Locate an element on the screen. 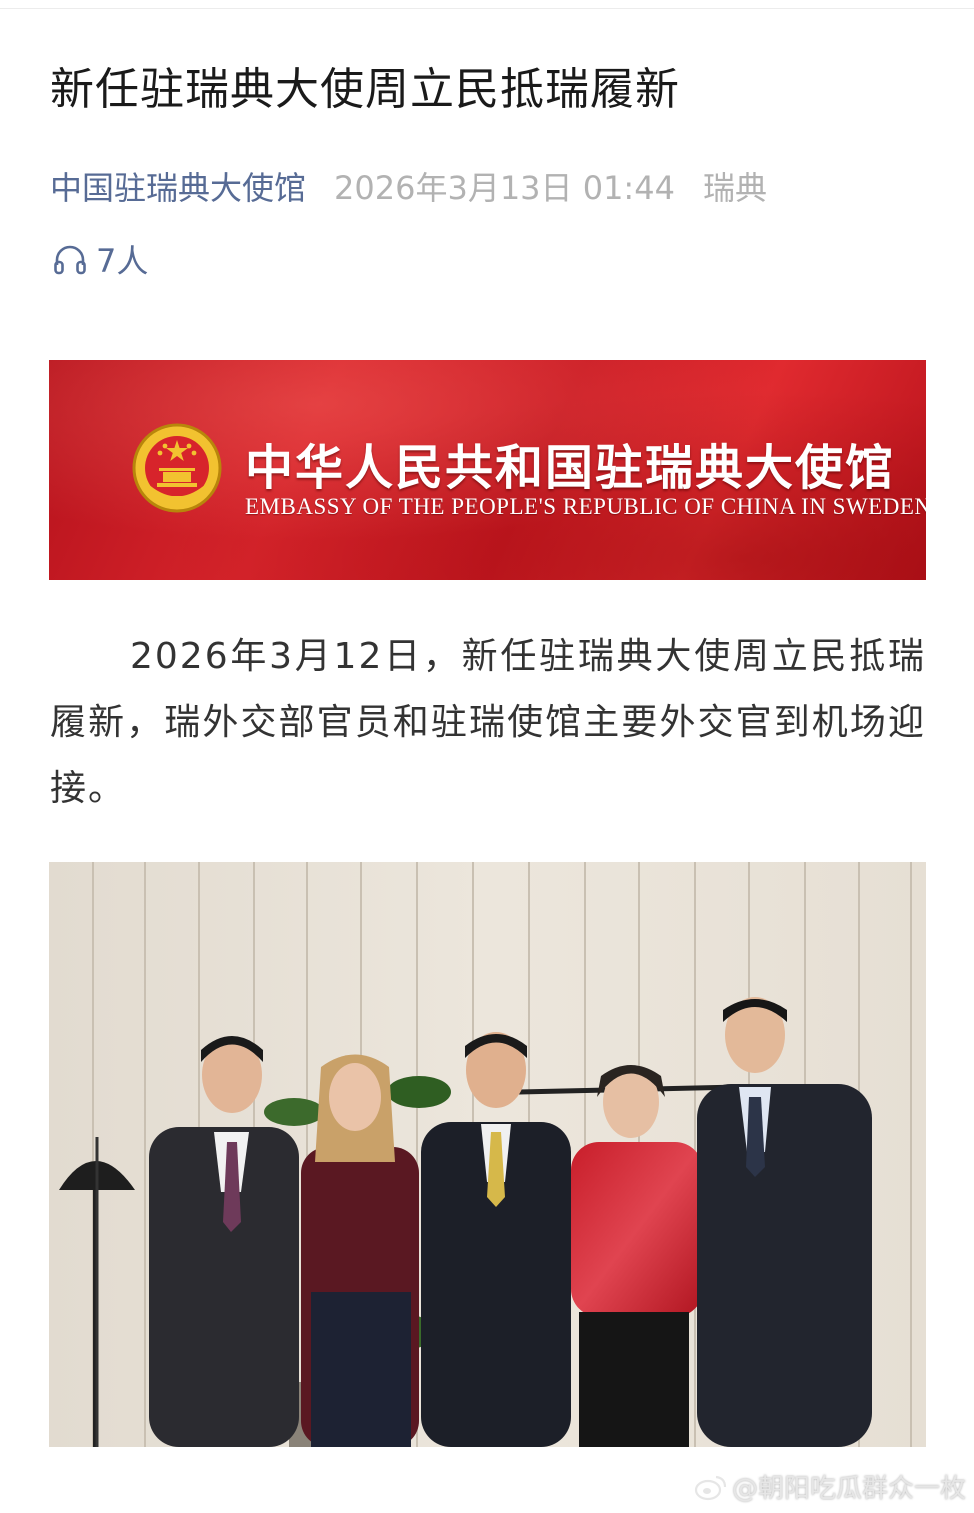 The width and height of the screenshot is (974, 1513). publish-time: 2026年3月13日 01:44 is located at coordinates (504, 188).